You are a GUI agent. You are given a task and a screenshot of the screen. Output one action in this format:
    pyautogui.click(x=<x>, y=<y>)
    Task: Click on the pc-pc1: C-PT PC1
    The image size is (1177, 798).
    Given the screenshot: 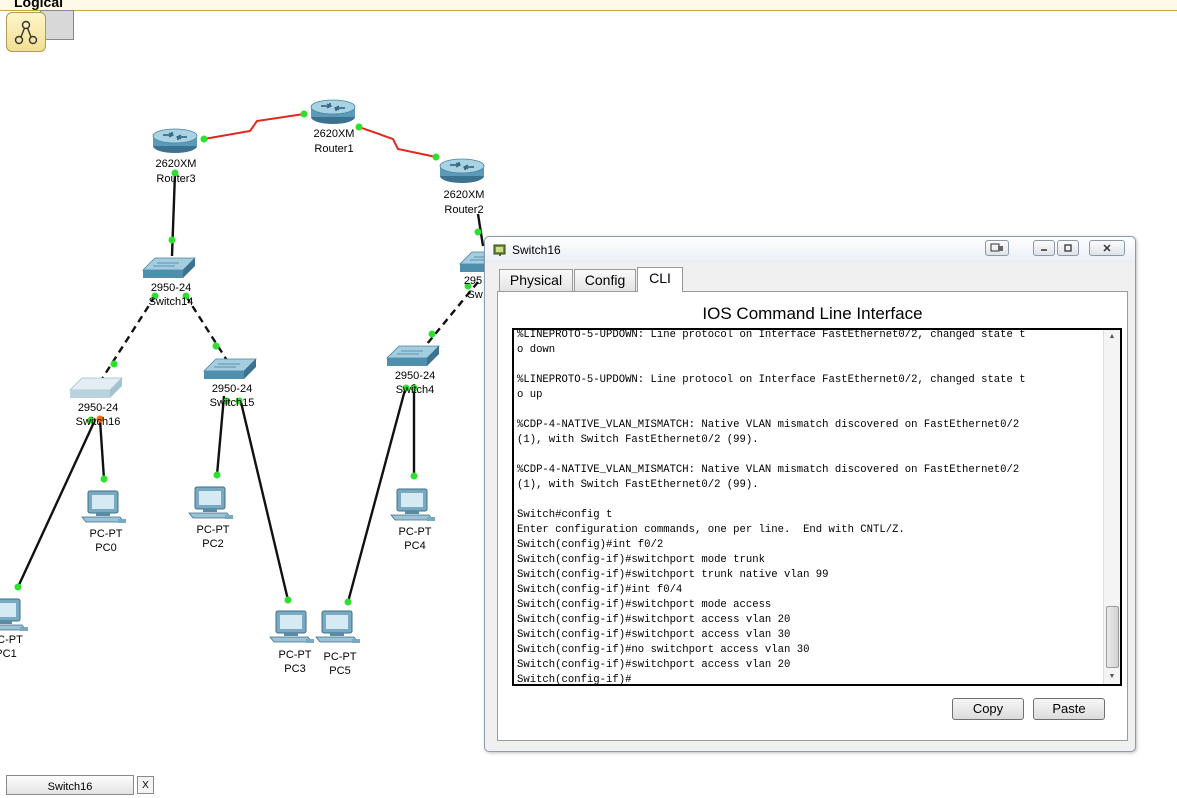 What is the action you would take?
    pyautogui.click(x=14, y=629)
    